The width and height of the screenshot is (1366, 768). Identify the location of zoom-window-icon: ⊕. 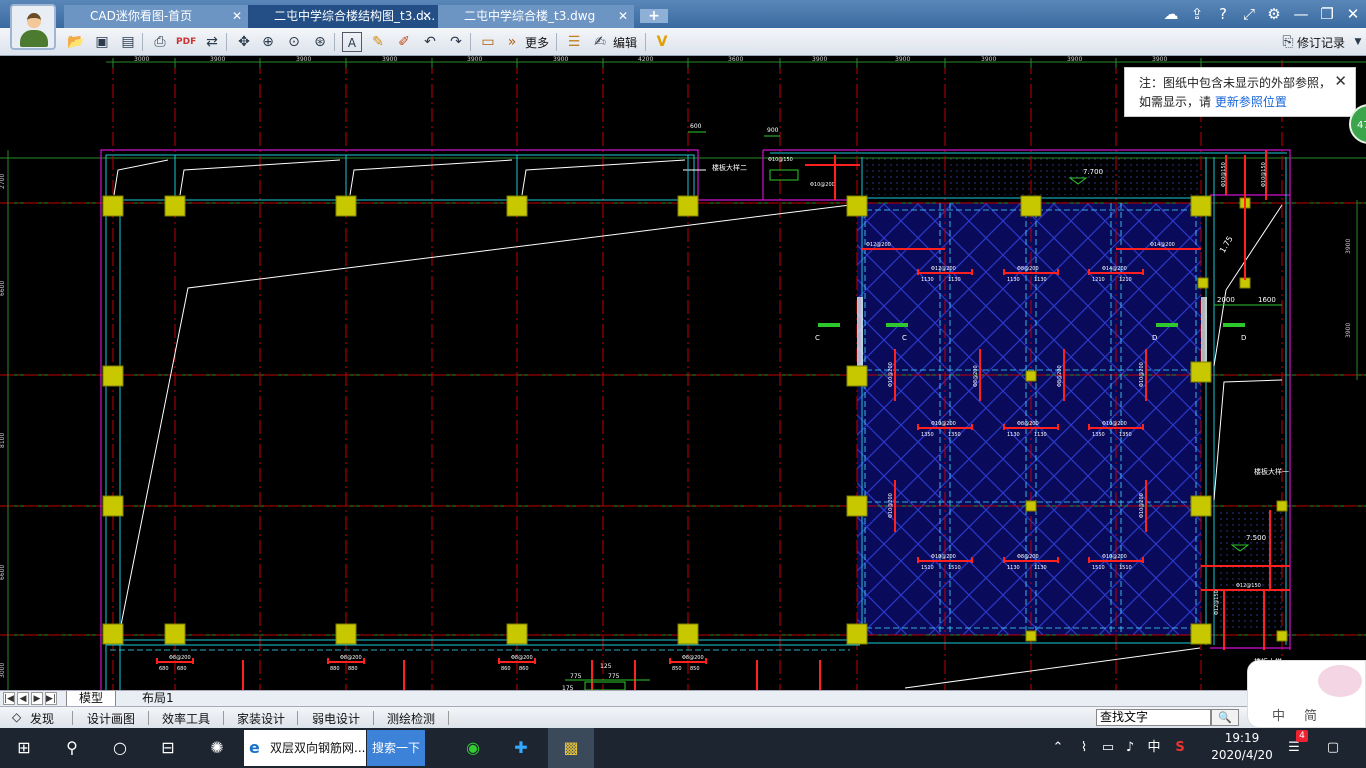
(268, 42).